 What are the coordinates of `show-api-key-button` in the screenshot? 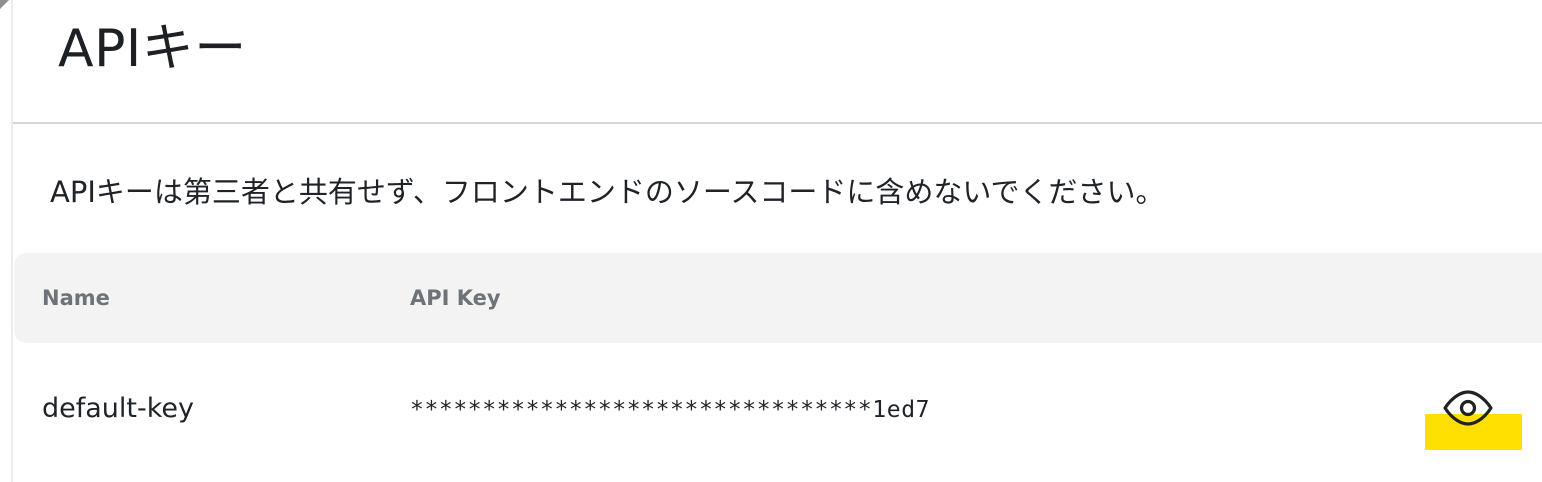 It's located at (1475, 419).